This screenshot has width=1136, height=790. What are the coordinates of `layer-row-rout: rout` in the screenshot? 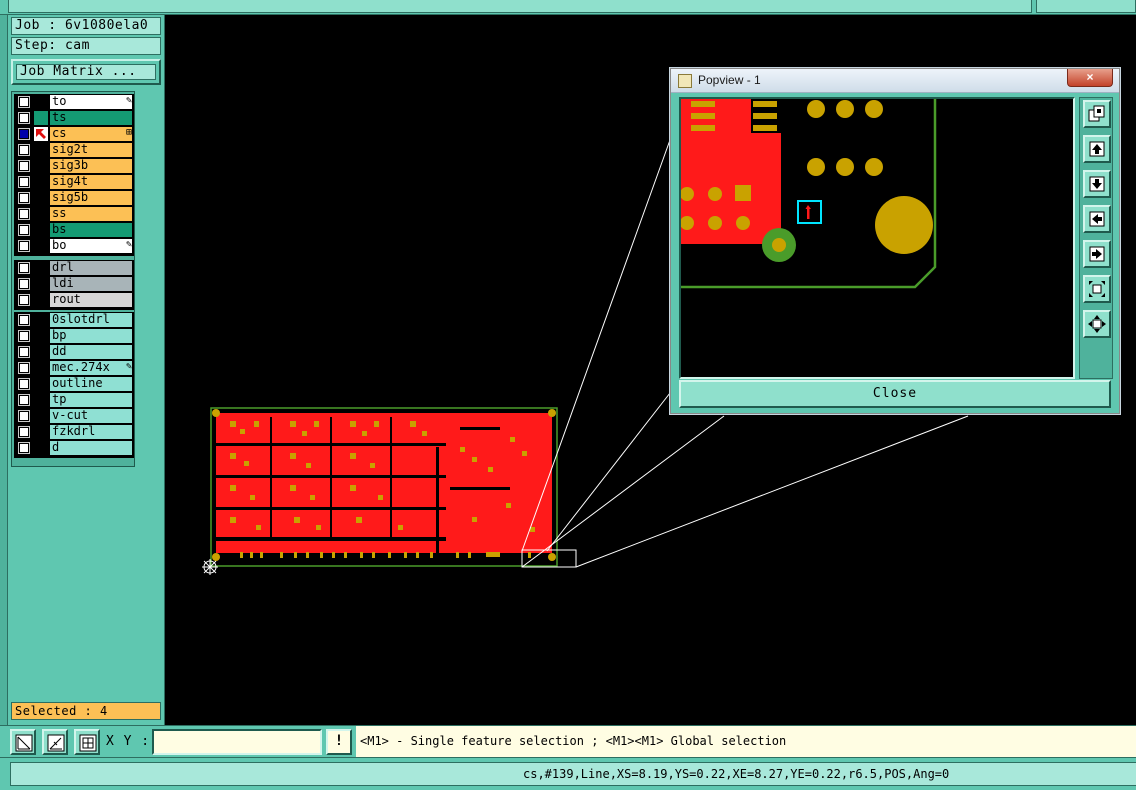 It's located at (74, 300).